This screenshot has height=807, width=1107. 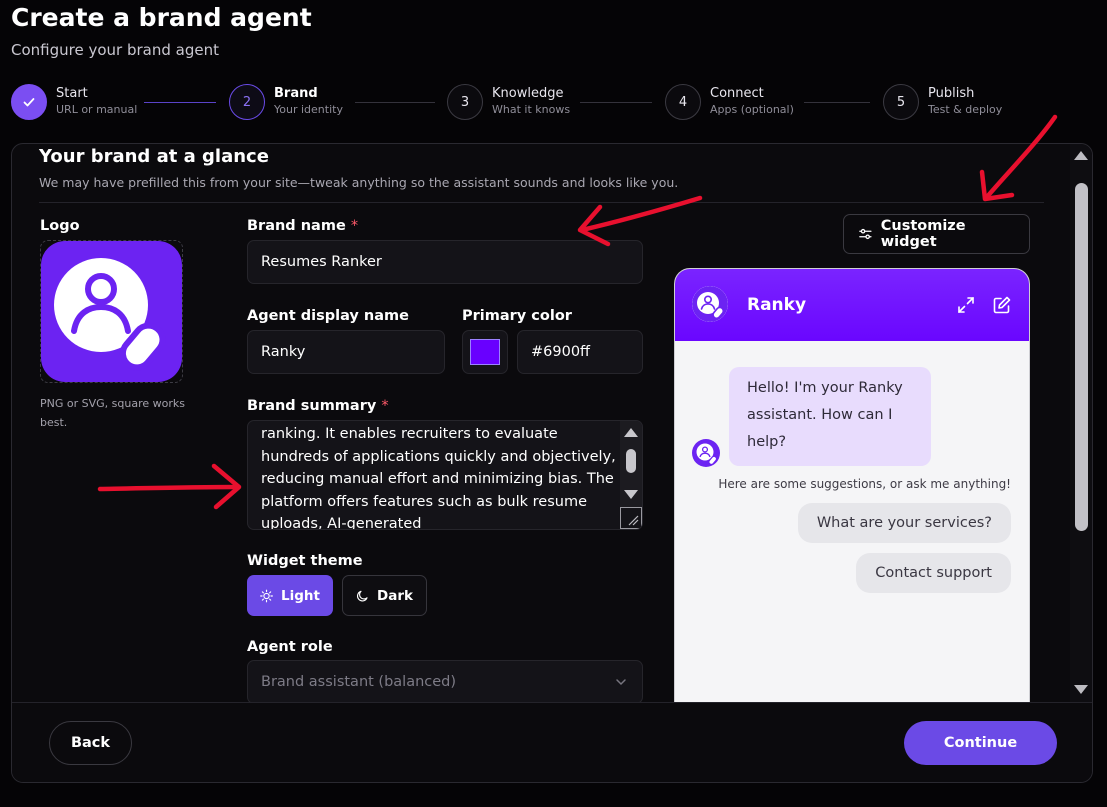 I want to click on step-label: Publish, so click(x=951, y=93).